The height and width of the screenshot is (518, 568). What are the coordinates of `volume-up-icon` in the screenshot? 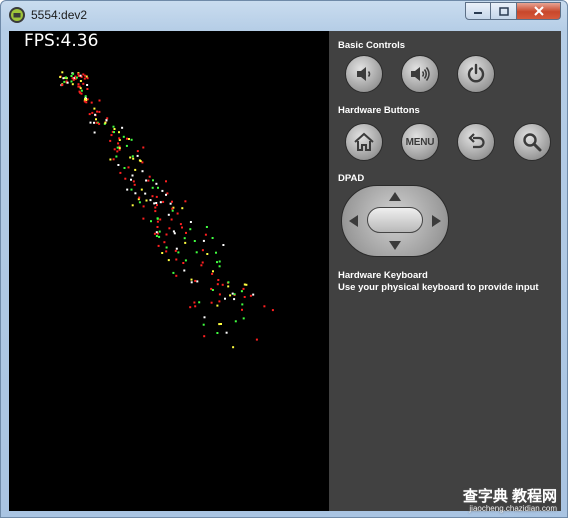 It's located at (420, 74).